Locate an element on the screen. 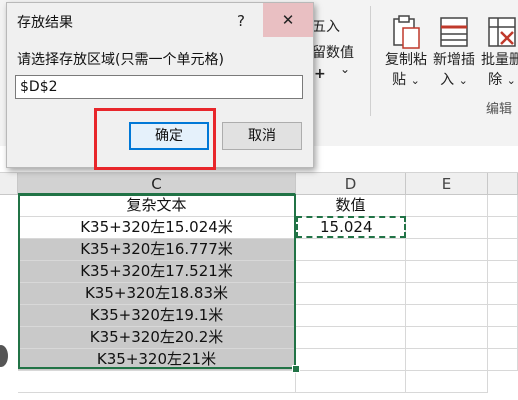  copy-paste-button: 复制粘 贴 ⌄ is located at coordinates (406, 64).